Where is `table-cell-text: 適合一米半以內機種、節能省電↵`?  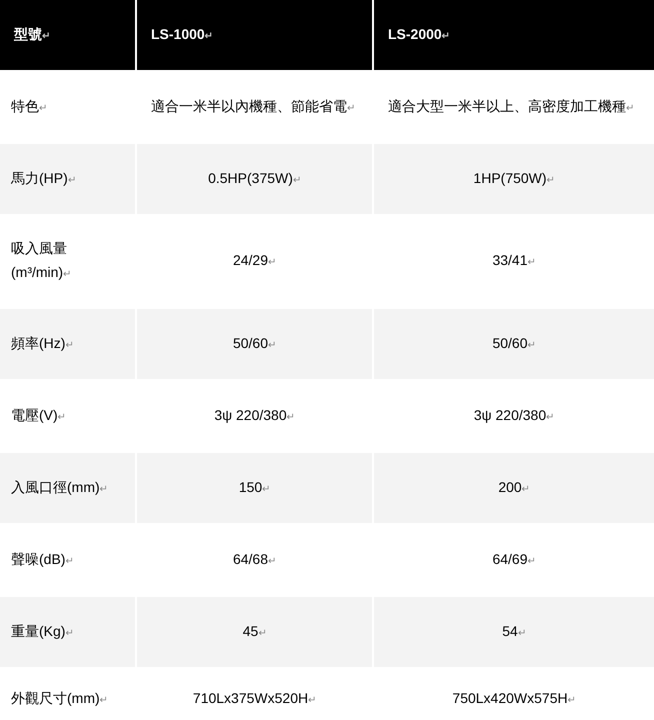
table-cell-text: 適合一米半以內機種、節能省電↵ is located at coordinates (253, 106).